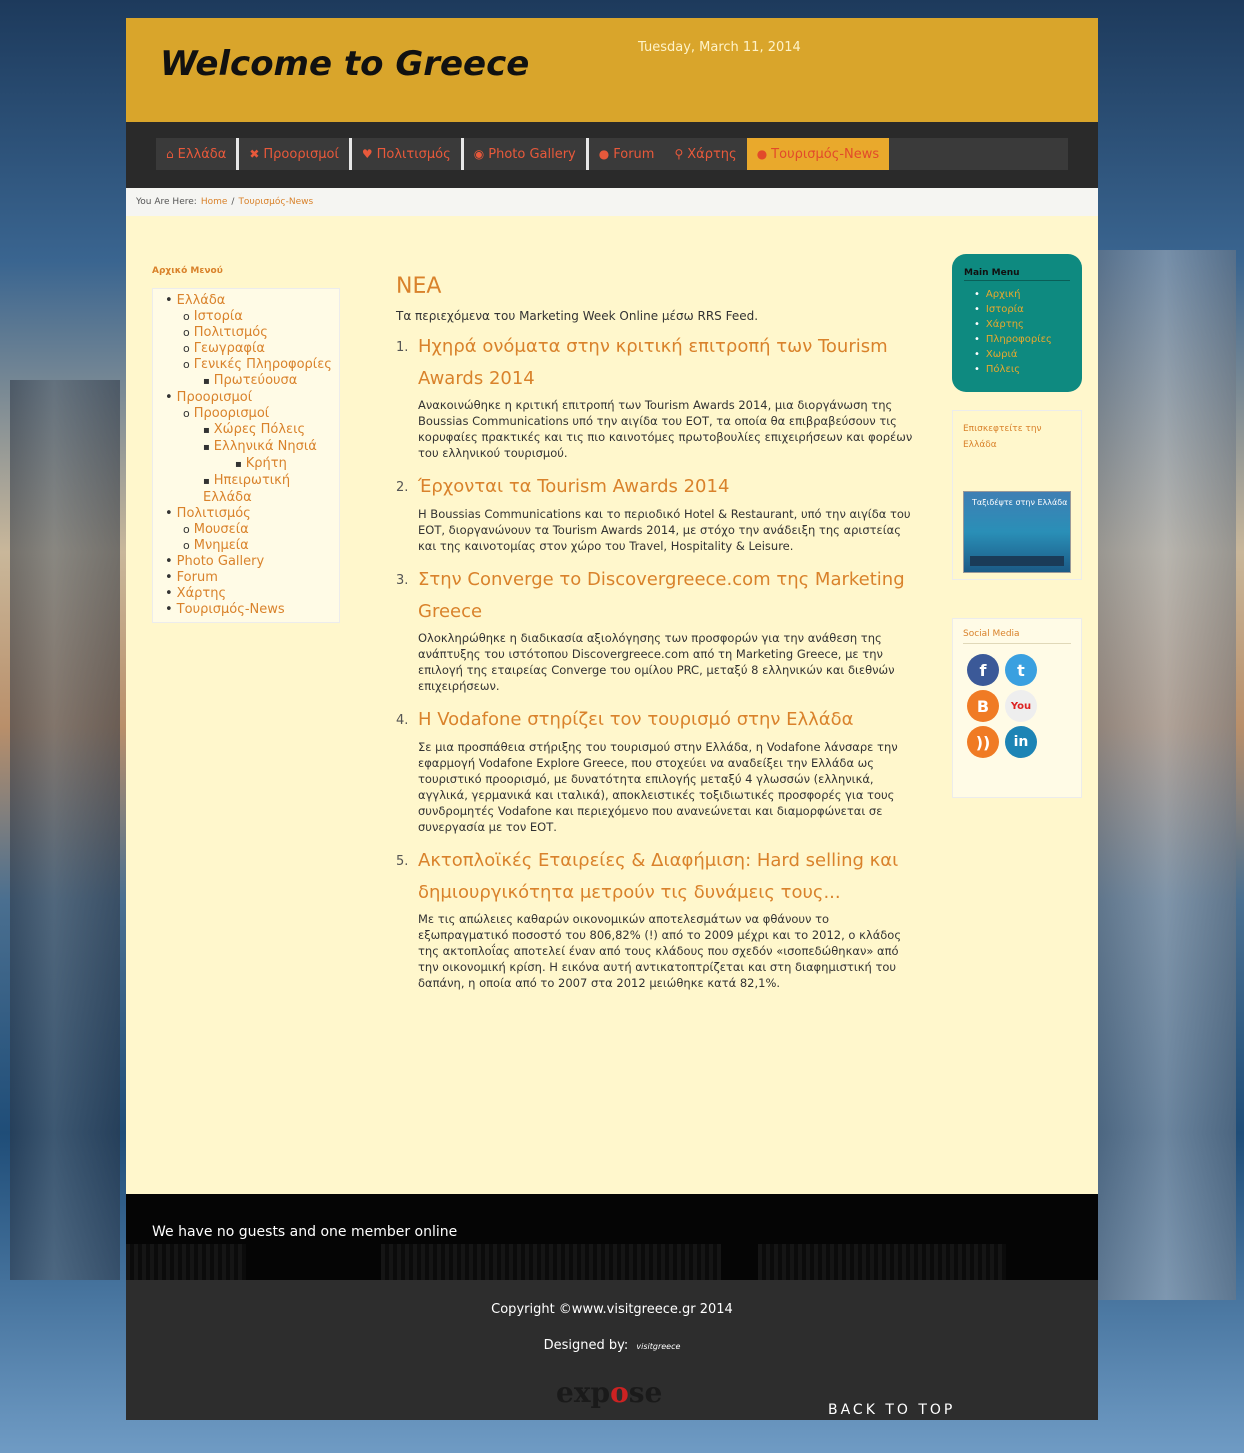 The width and height of the screenshot is (1244, 1453). Describe the element at coordinates (1022, 339) in the screenshot. I see `main-menu-item: Πληροφορίες` at that location.